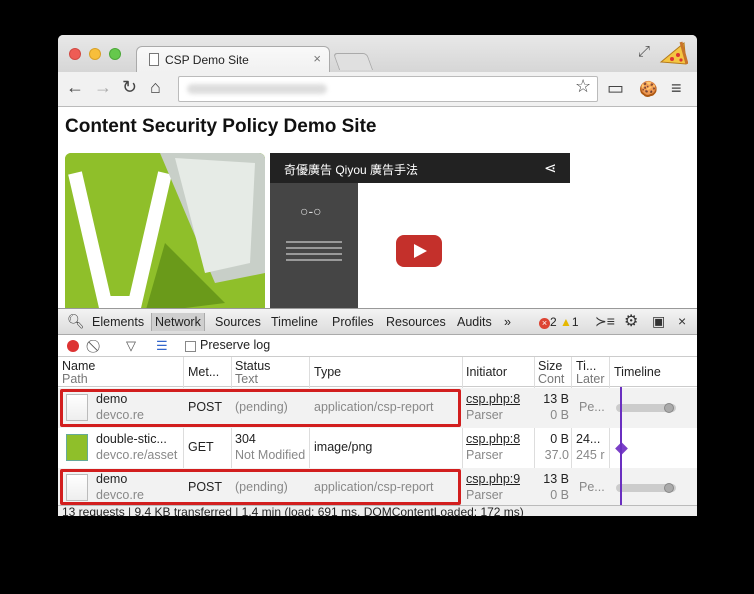 This screenshot has width=754, height=594. Describe the element at coordinates (178, 322) in the screenshot. I see `tab-network: Network` at that location.